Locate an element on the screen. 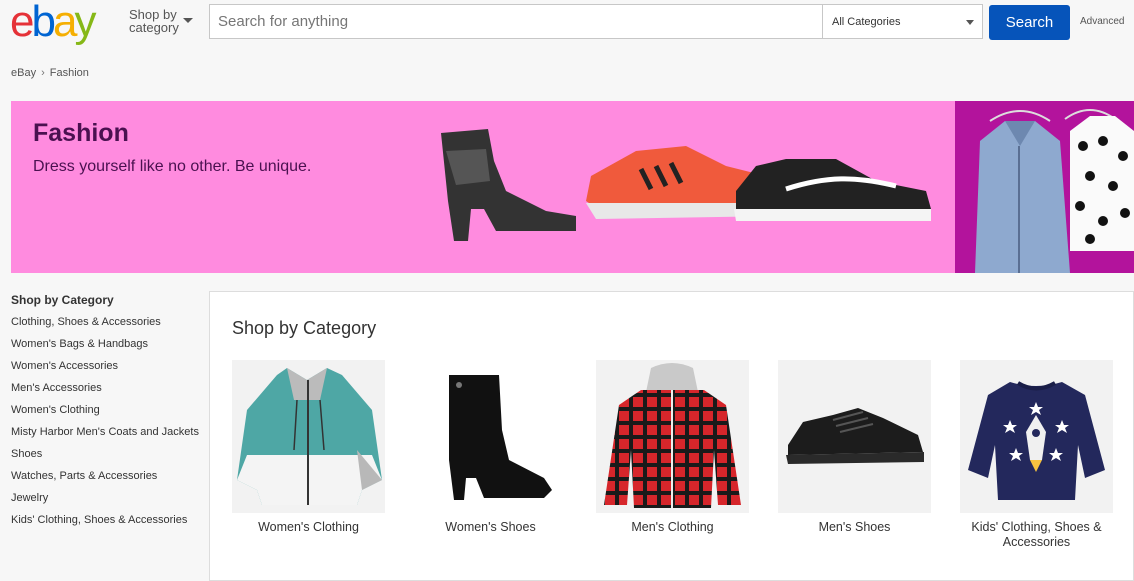 The width and height of the screenshot is (1134, 581). hero-accent-panel is located at coordinates (1044, 187).